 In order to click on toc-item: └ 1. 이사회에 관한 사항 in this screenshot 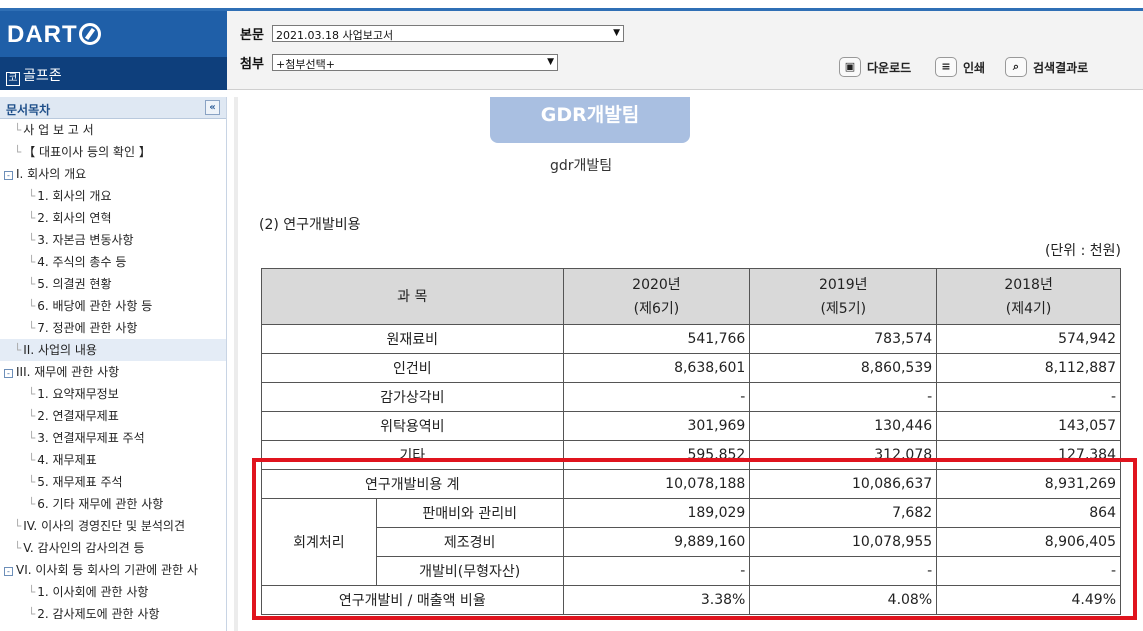, I will do `click(113, 592)`.